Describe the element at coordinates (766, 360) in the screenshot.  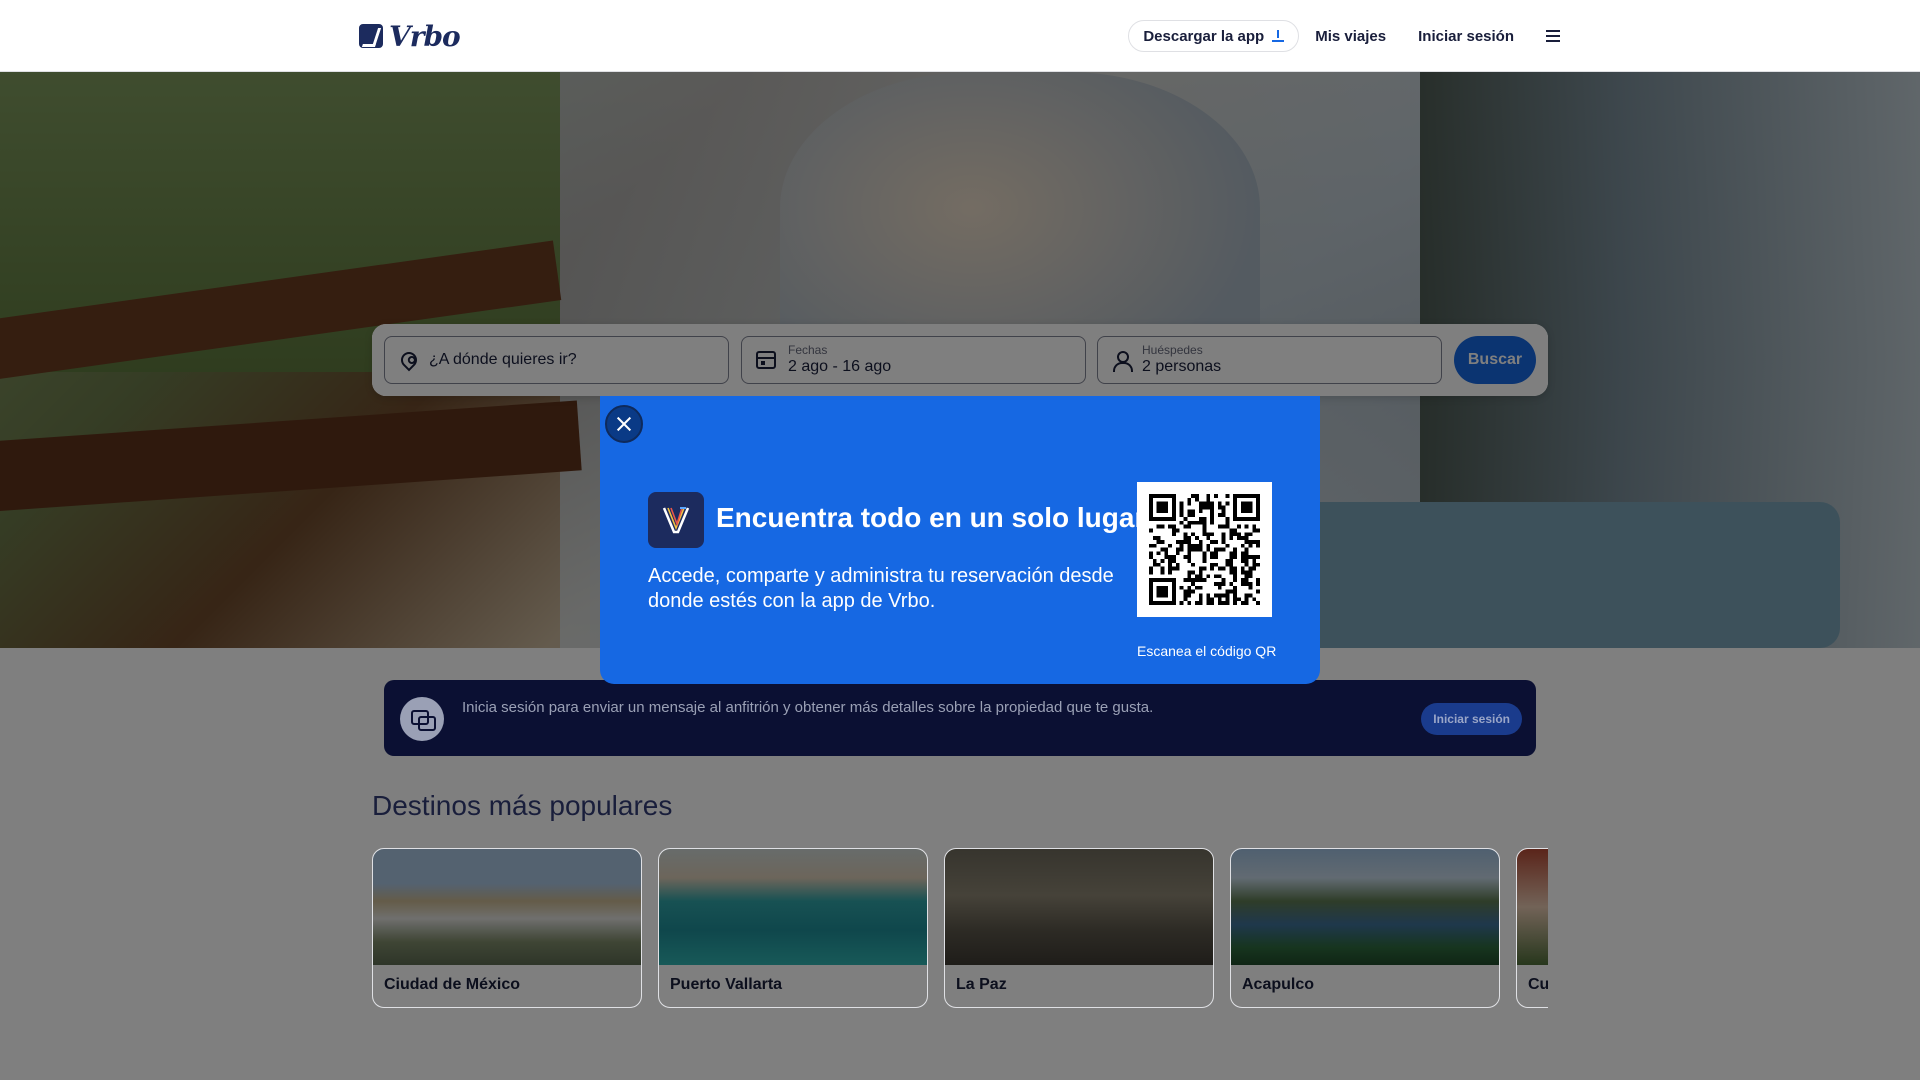
I see `calendar-icon` at that location.